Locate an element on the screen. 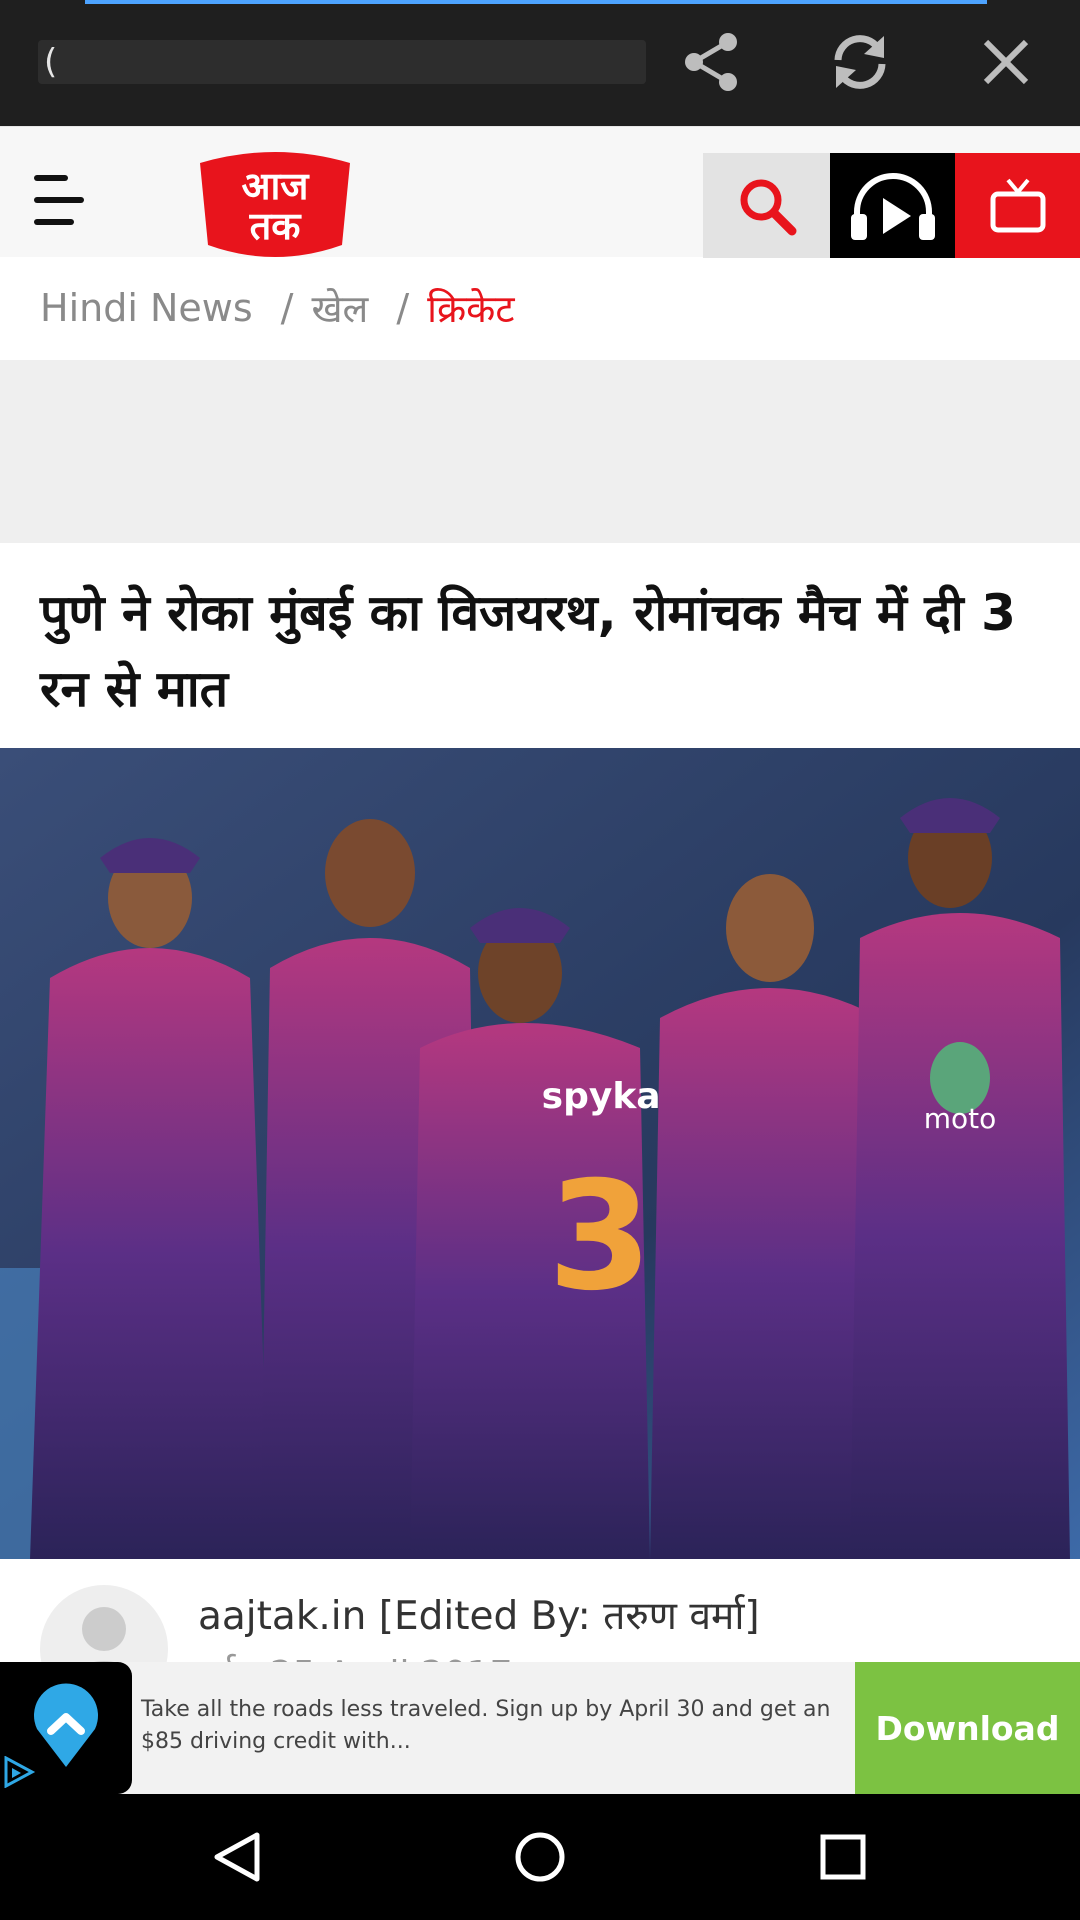 This screenshot has height=1920, width=1080. browser-toolbar: ( g is located at coordinates (540, 63).